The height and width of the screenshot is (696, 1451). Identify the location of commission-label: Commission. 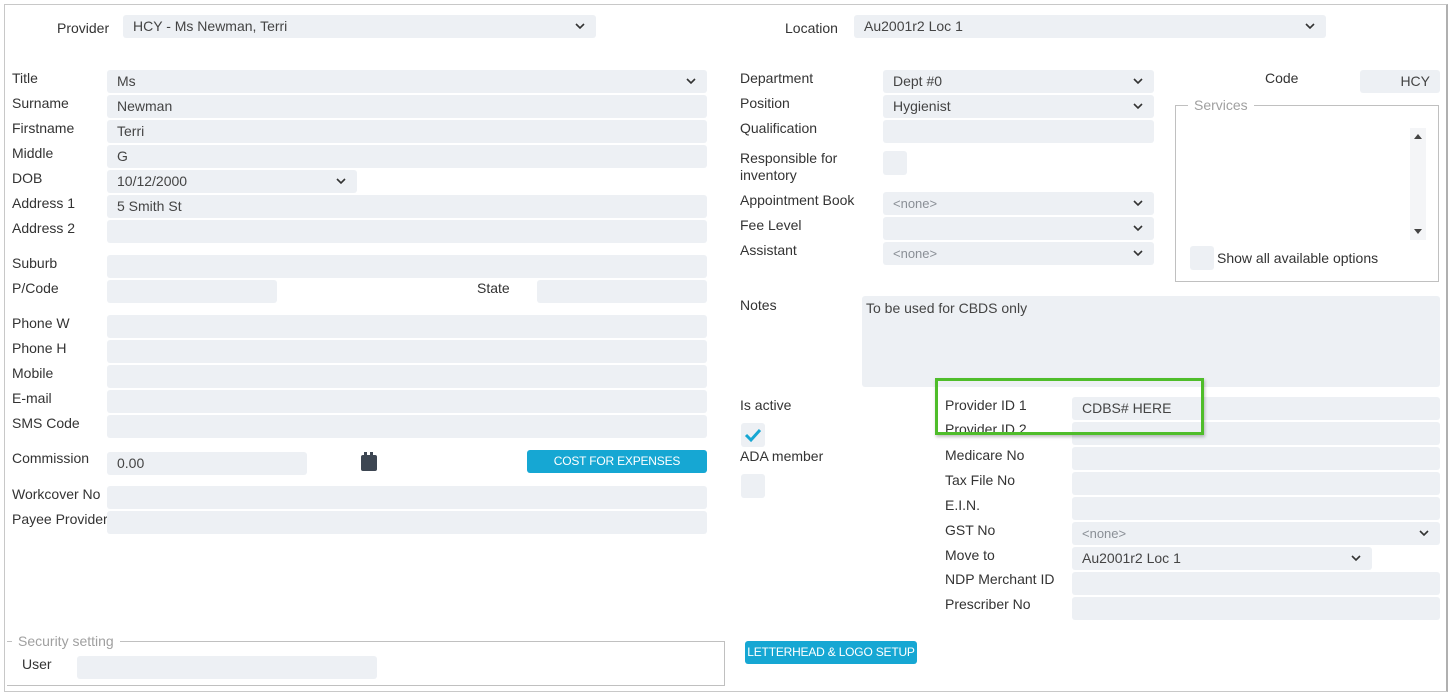
(51, 458).